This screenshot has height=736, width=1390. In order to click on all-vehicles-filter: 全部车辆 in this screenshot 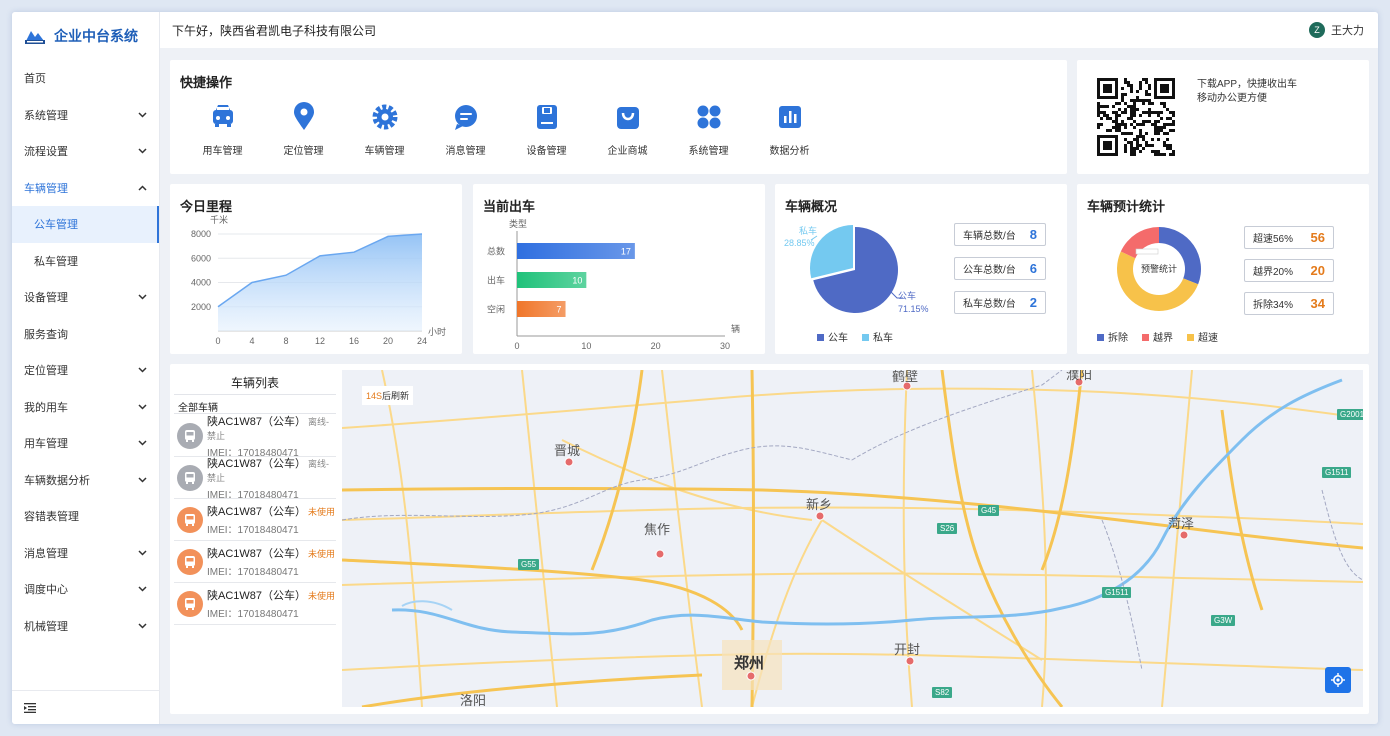, I will do `click(255, 404)`.